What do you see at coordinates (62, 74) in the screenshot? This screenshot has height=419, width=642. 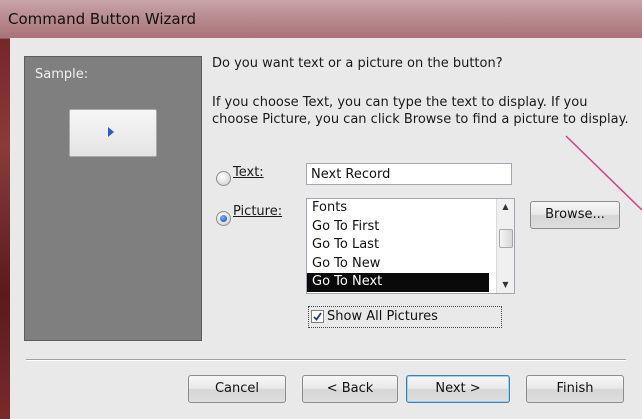 I see `sample-label: Sample:` at bounding box center [62, 74].